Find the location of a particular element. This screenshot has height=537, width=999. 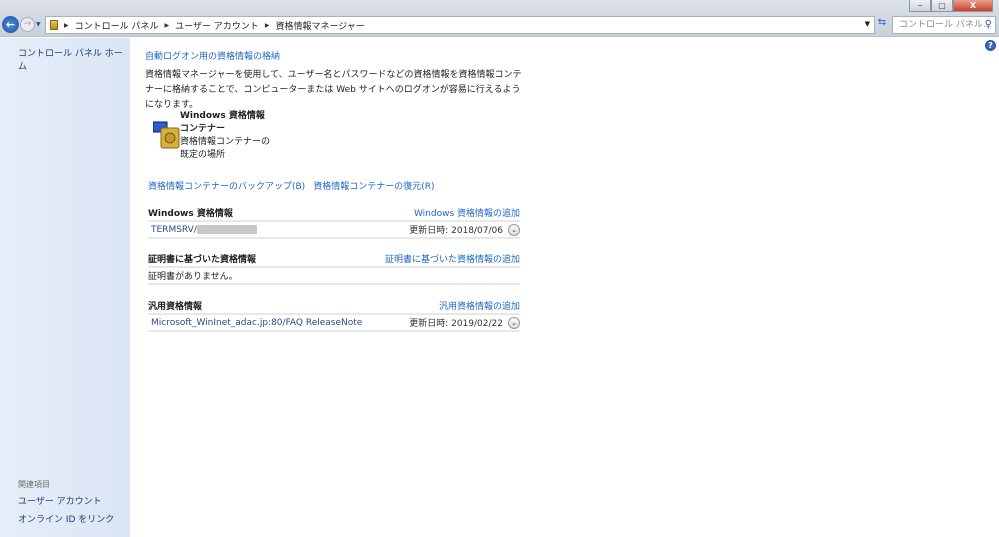

control-panel-icon is located at coordinates (54, 25).